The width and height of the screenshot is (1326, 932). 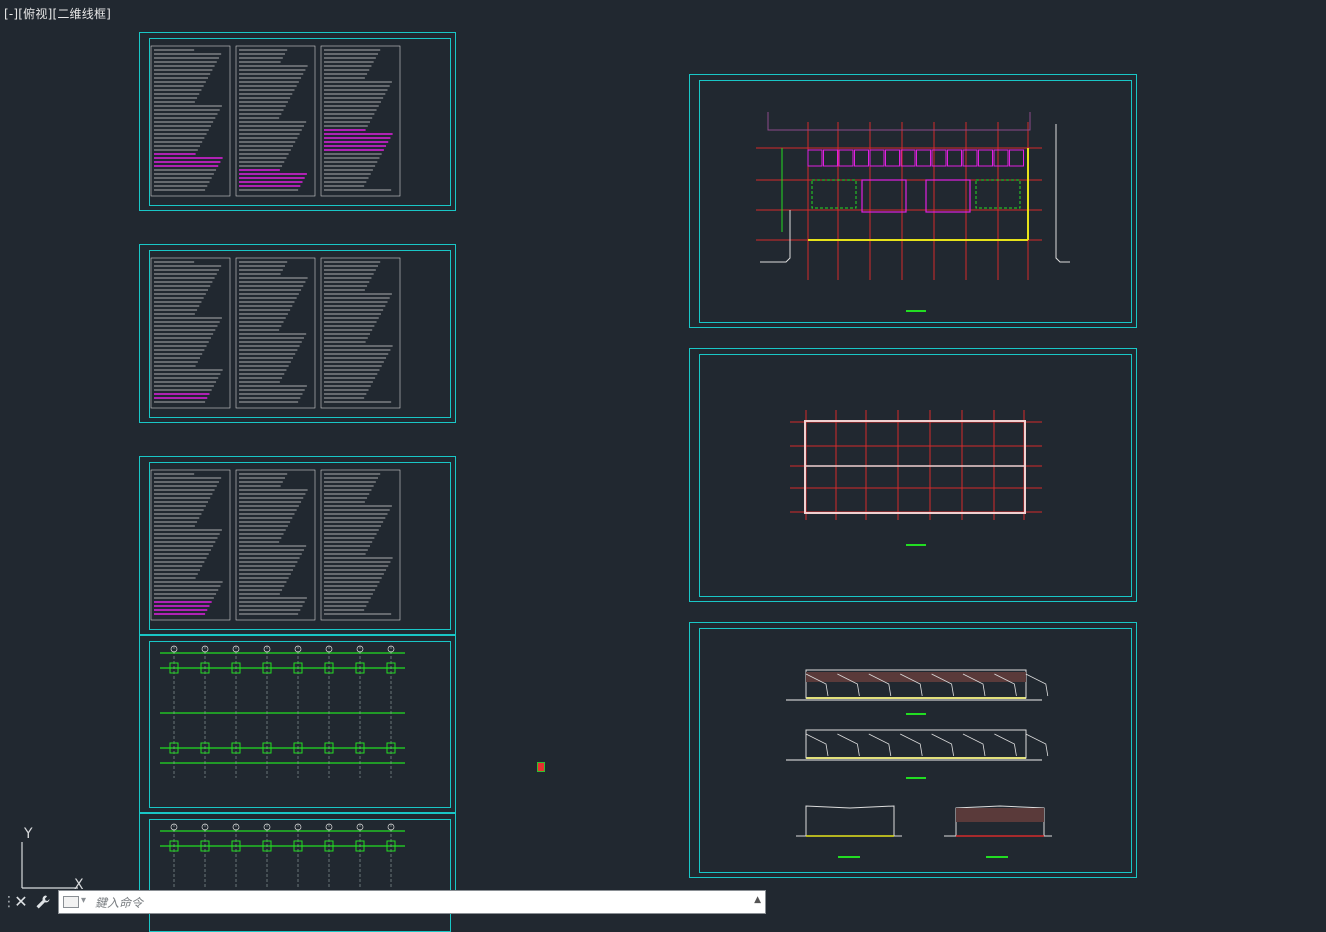 What do you see at coordinates (43, 902) in the screenshot?
I see `wrench-icon` at bounding box center [43, 902].